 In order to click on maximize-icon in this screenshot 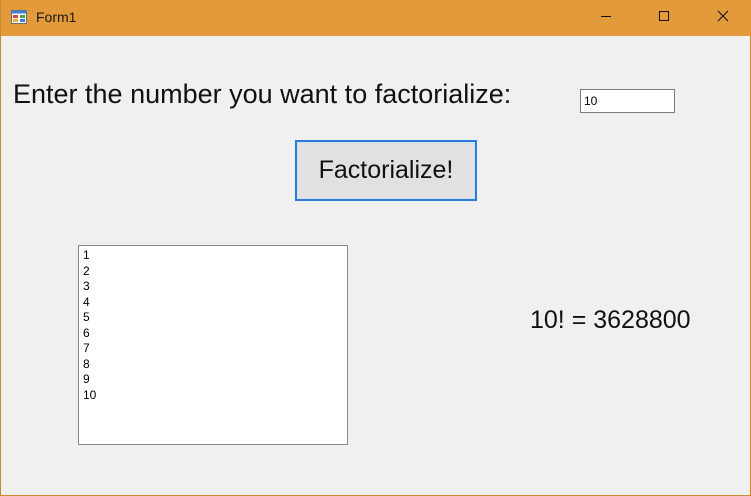, I will do `click(664, 18)`.